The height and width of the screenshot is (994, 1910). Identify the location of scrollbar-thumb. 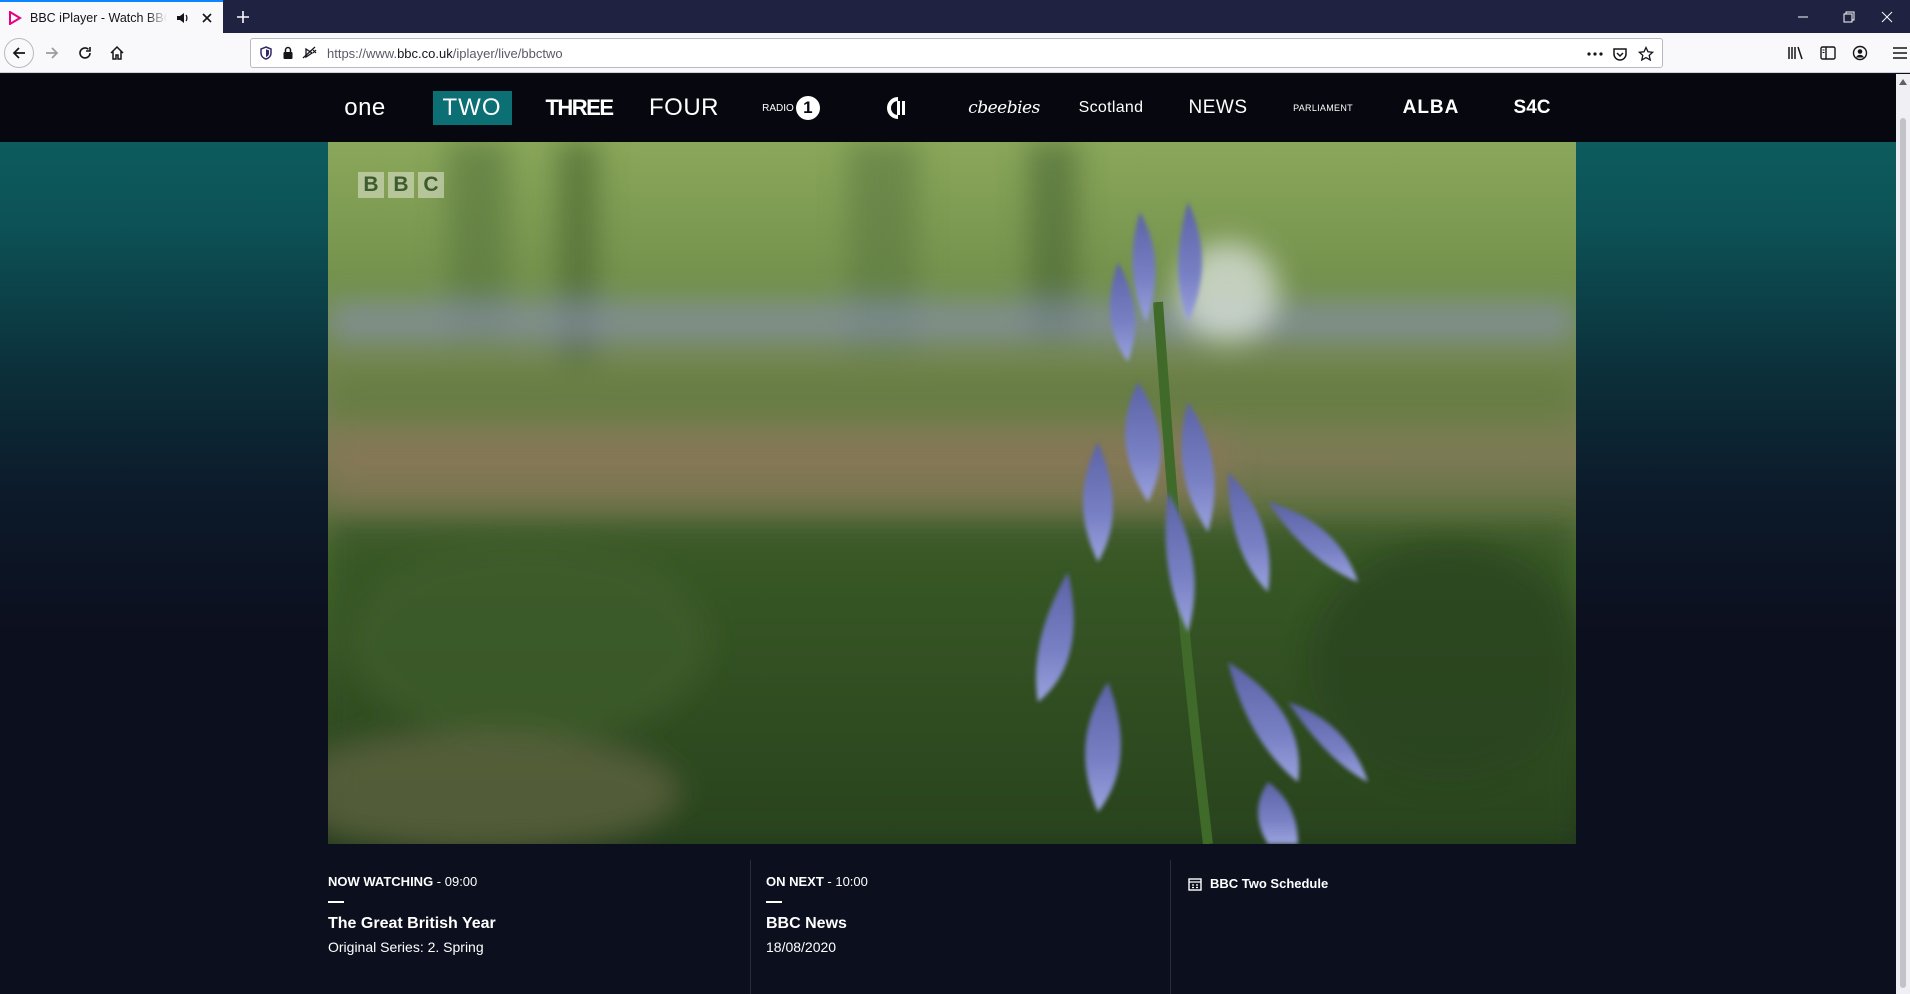
(1903, 553).